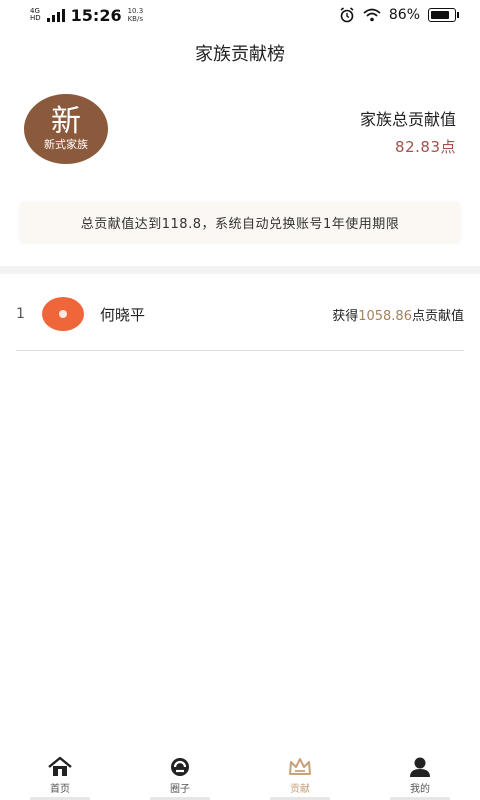  I want to click on tab-home: 首页, so click(60, 775).